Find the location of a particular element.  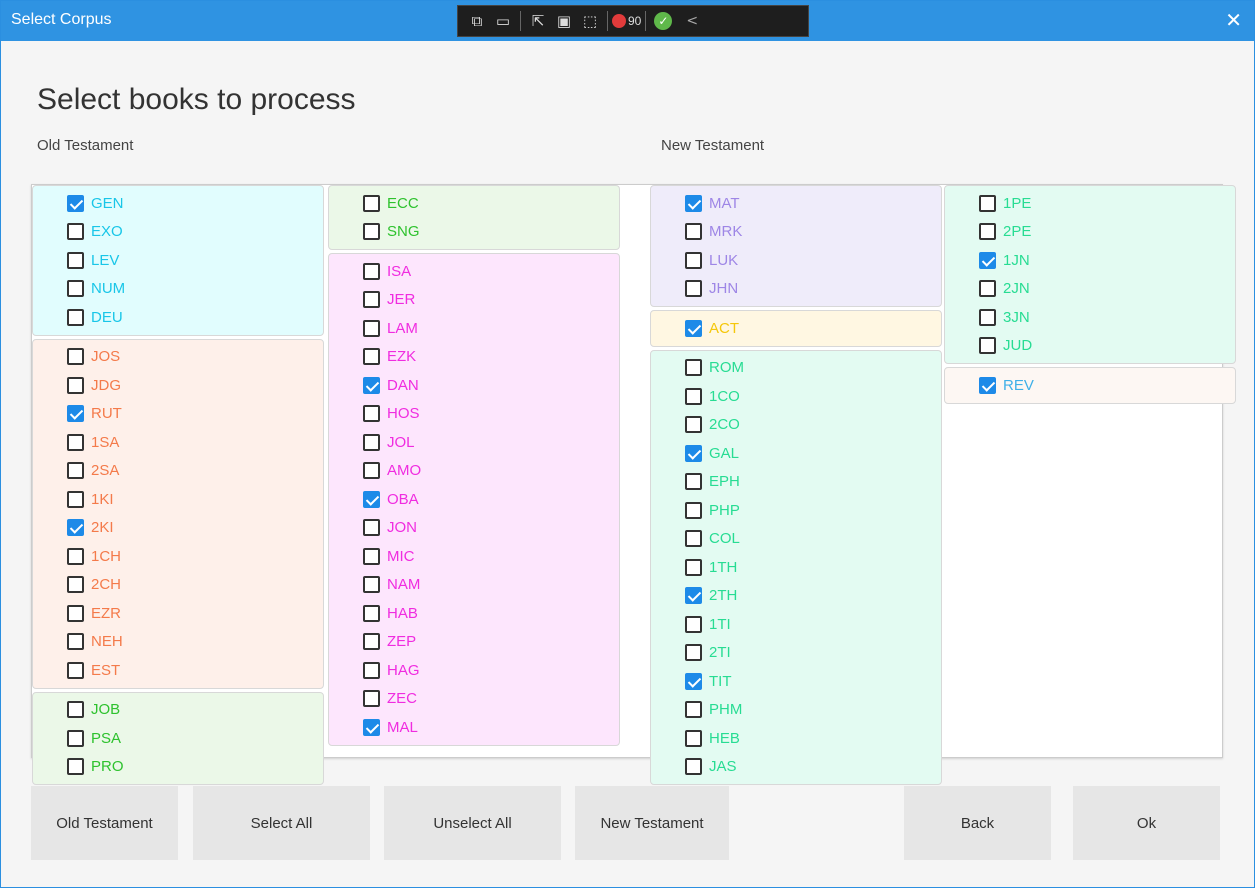

book-checkbox-amo: AMO is located at coordinates (474, 471).